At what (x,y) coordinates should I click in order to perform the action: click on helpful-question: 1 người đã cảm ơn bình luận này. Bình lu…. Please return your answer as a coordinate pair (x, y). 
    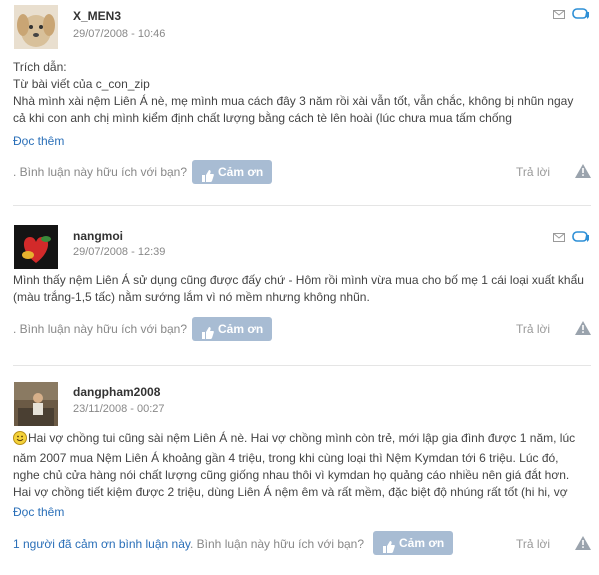
    Looking at the image, I should click on (188, 544).